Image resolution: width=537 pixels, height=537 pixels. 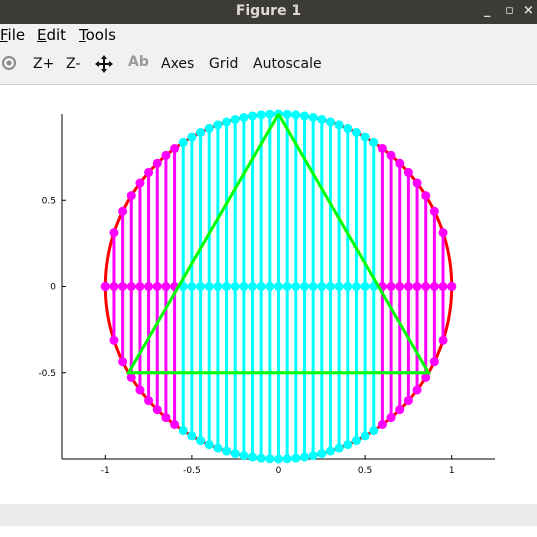 What do you see at coordinates (51, 35) in the screenshot?
I see `menu-edit: Edit` at bounding box center [51, 35].